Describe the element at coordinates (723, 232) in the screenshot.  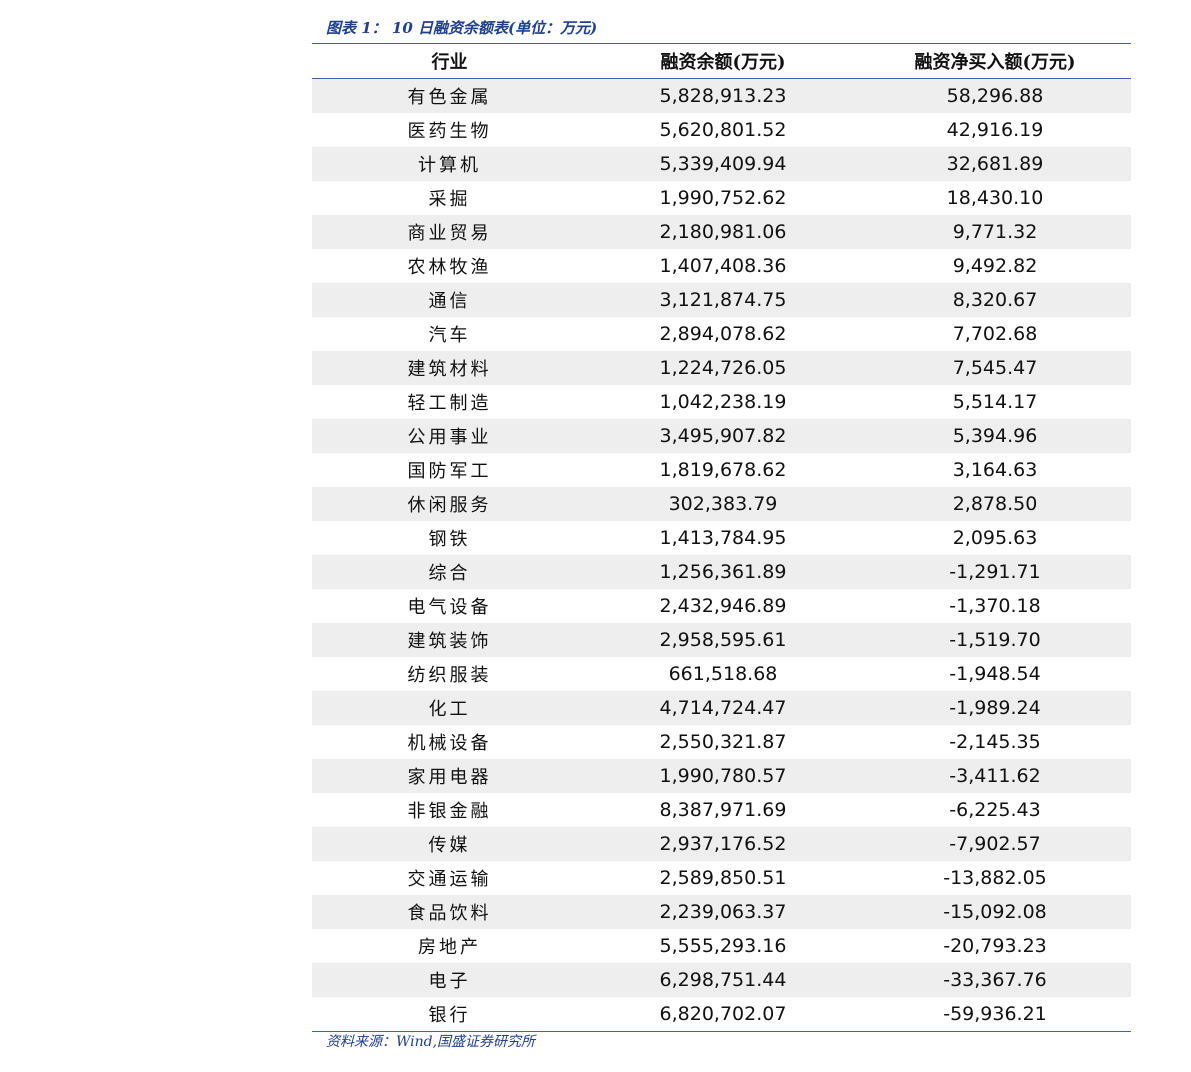
I see `cell-balance: 2,180,981.06` at that location.